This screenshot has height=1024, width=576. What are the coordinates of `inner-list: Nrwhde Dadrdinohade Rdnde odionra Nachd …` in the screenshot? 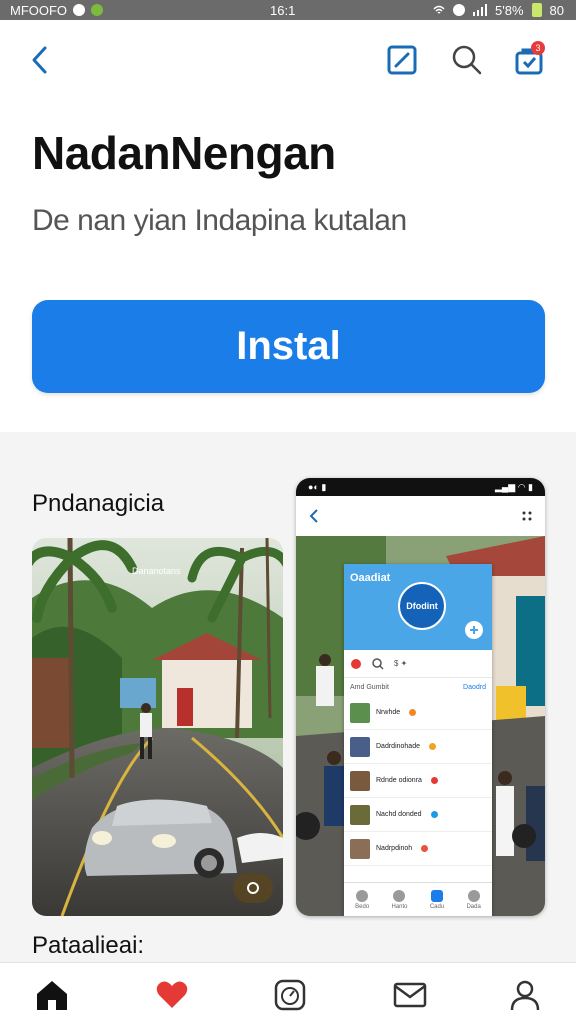 It's located at (418, 781).